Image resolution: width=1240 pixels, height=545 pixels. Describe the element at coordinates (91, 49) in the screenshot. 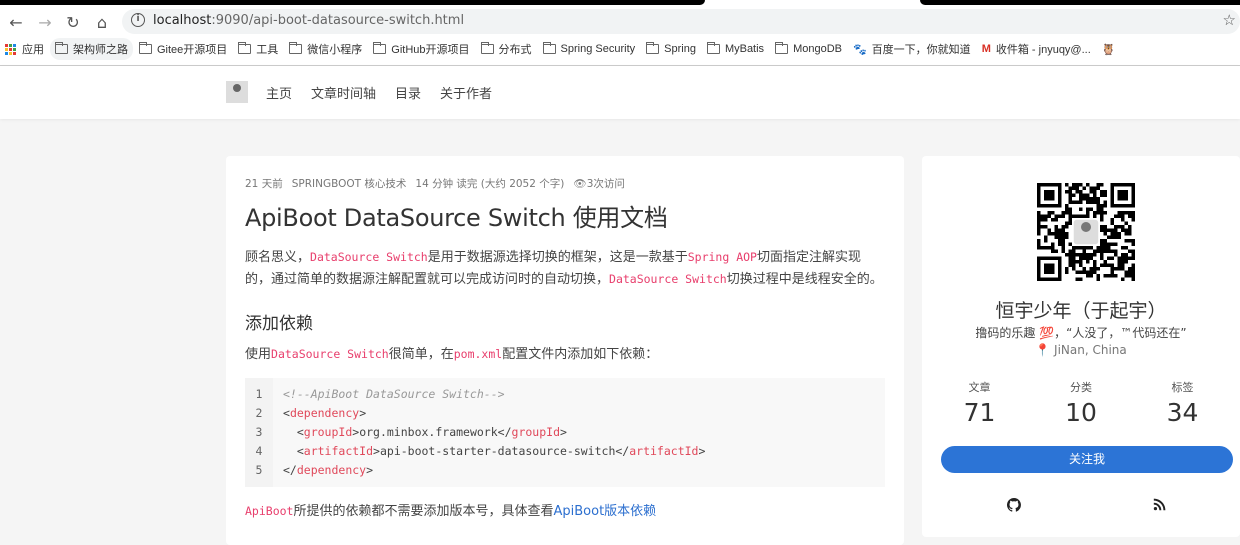

I see `bookmark-folder: 架构师之路` at that location.